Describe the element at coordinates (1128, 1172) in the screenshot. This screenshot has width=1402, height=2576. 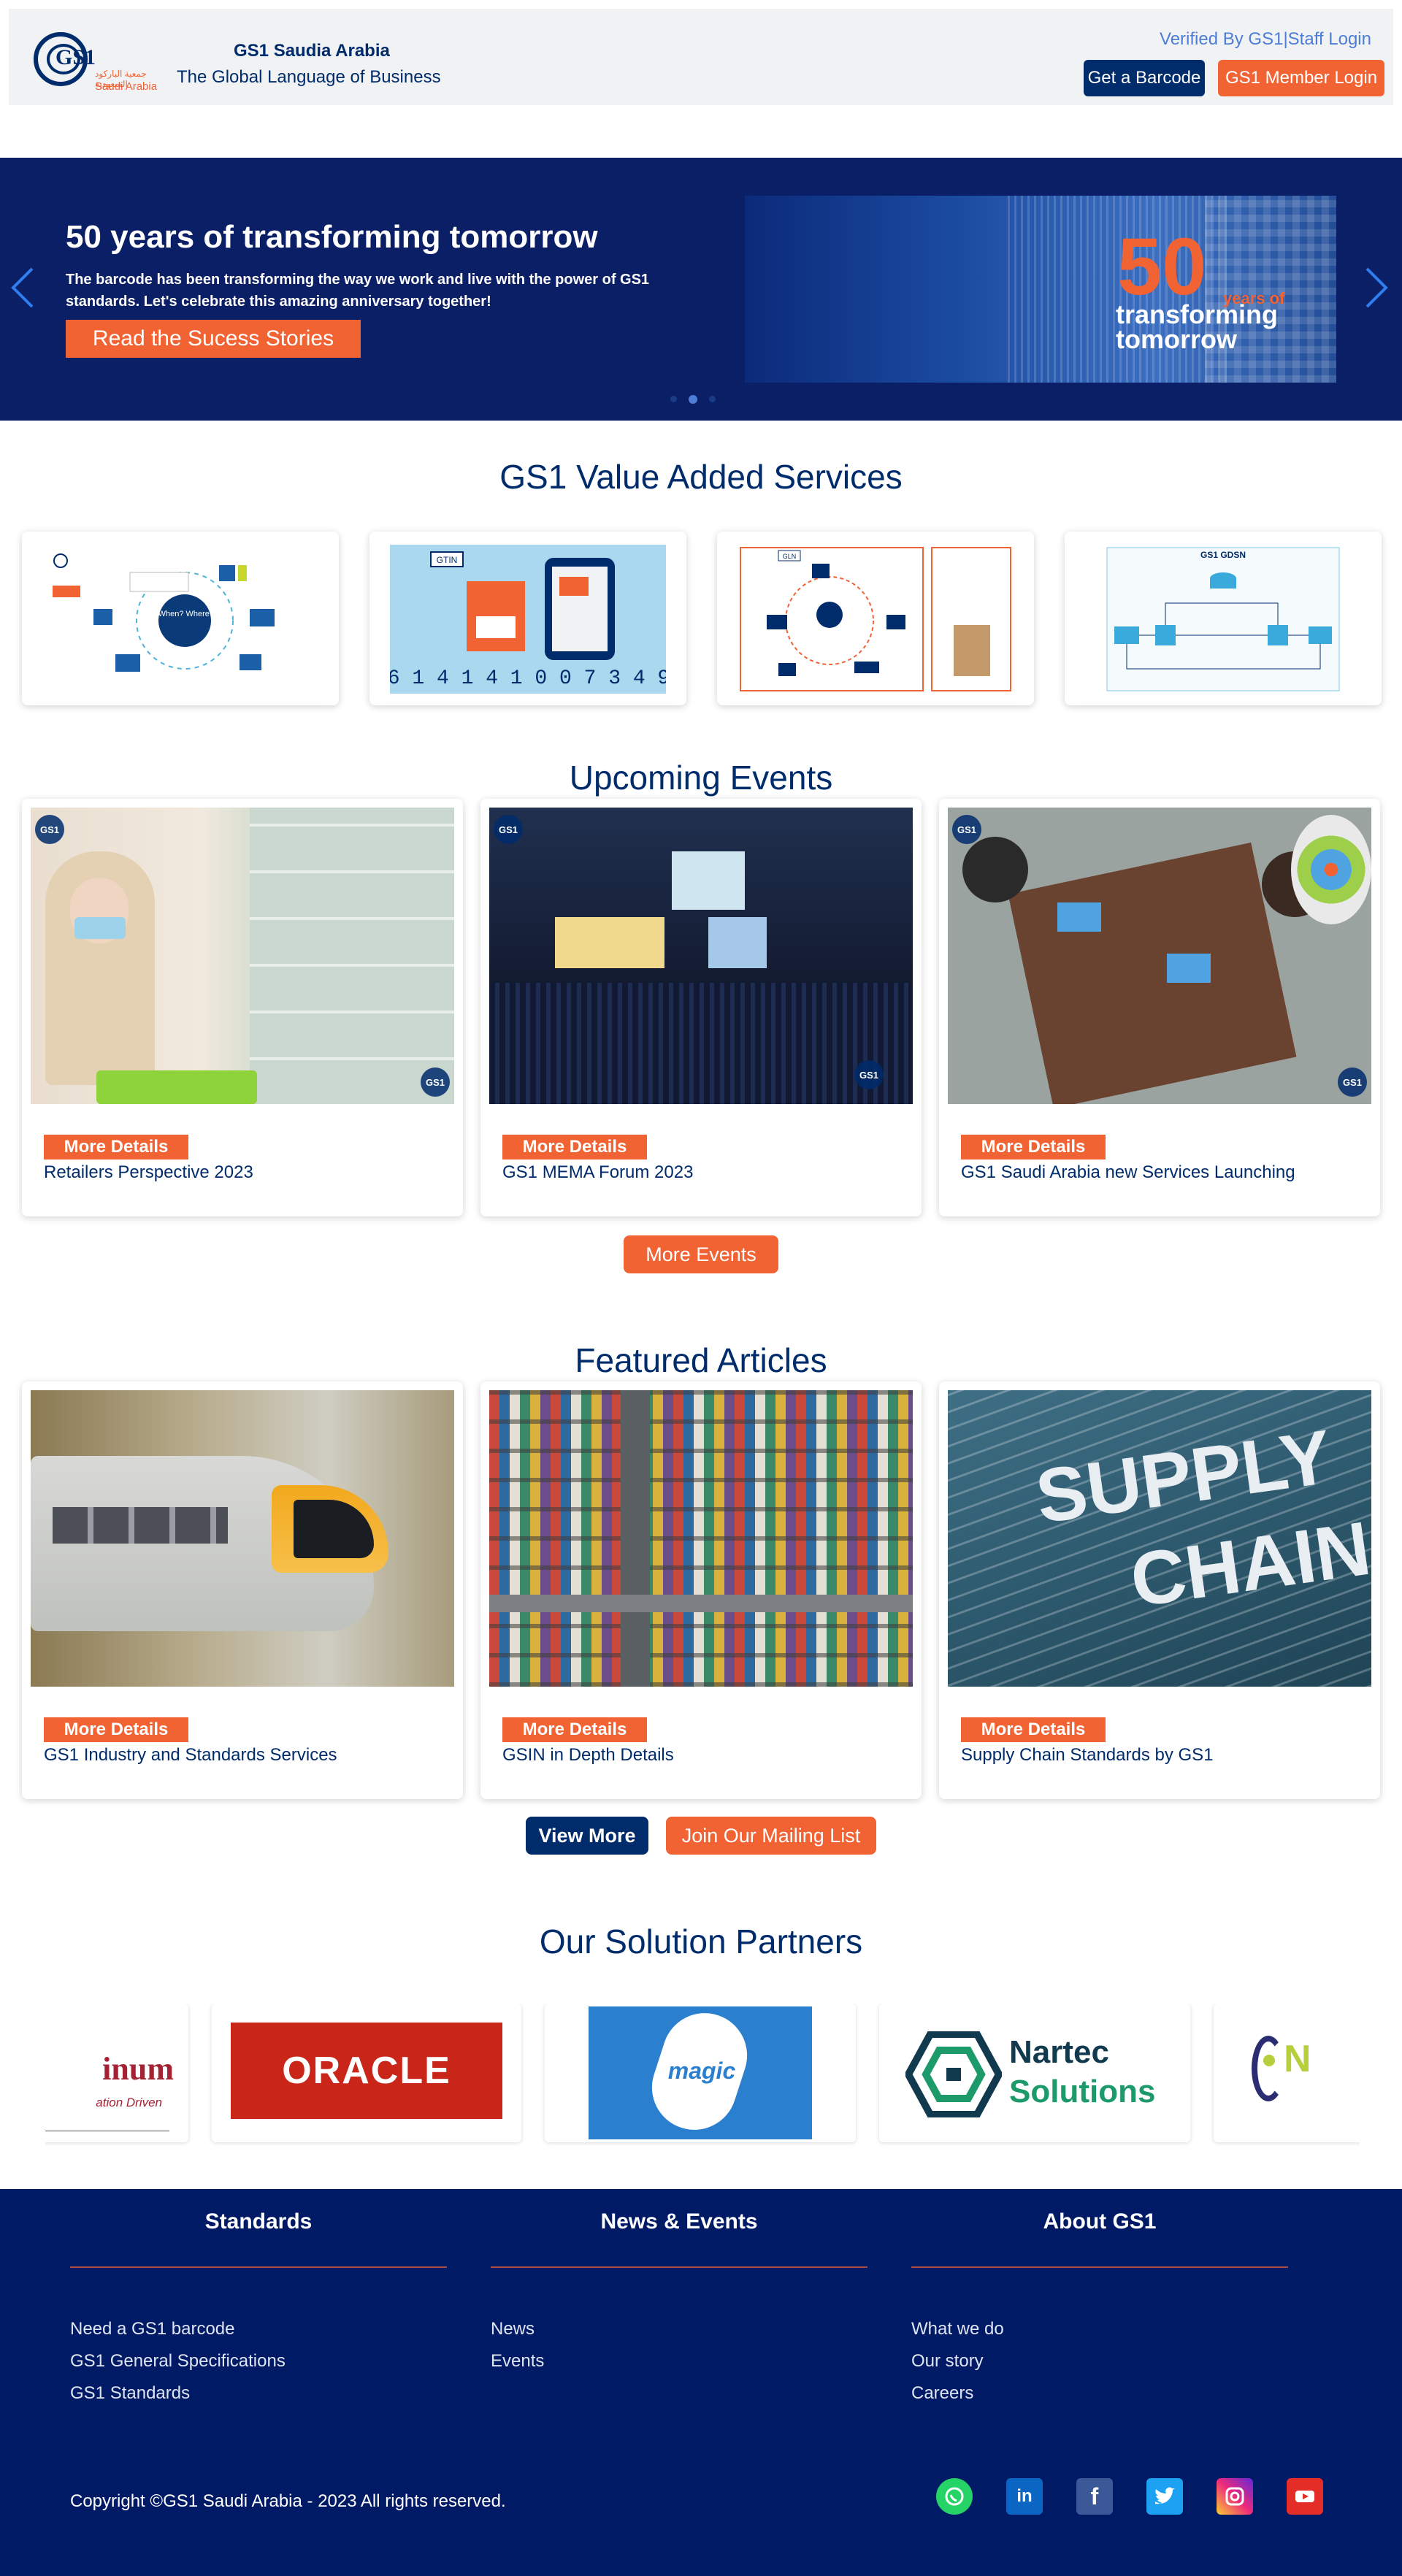
I see `event-title: GS1 Saudi Arabia new Services Launching` at that location.